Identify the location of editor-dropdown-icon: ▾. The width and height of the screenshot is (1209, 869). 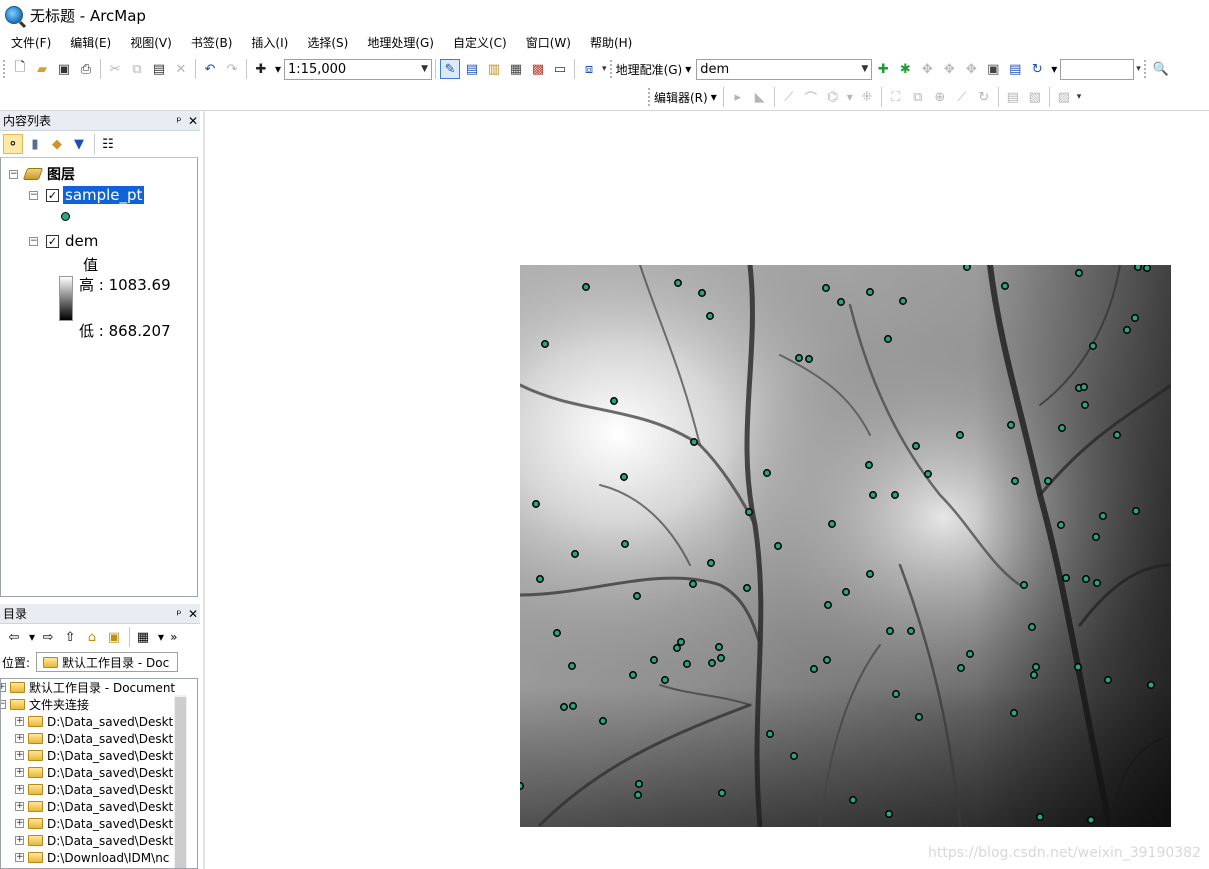
(714, 97).